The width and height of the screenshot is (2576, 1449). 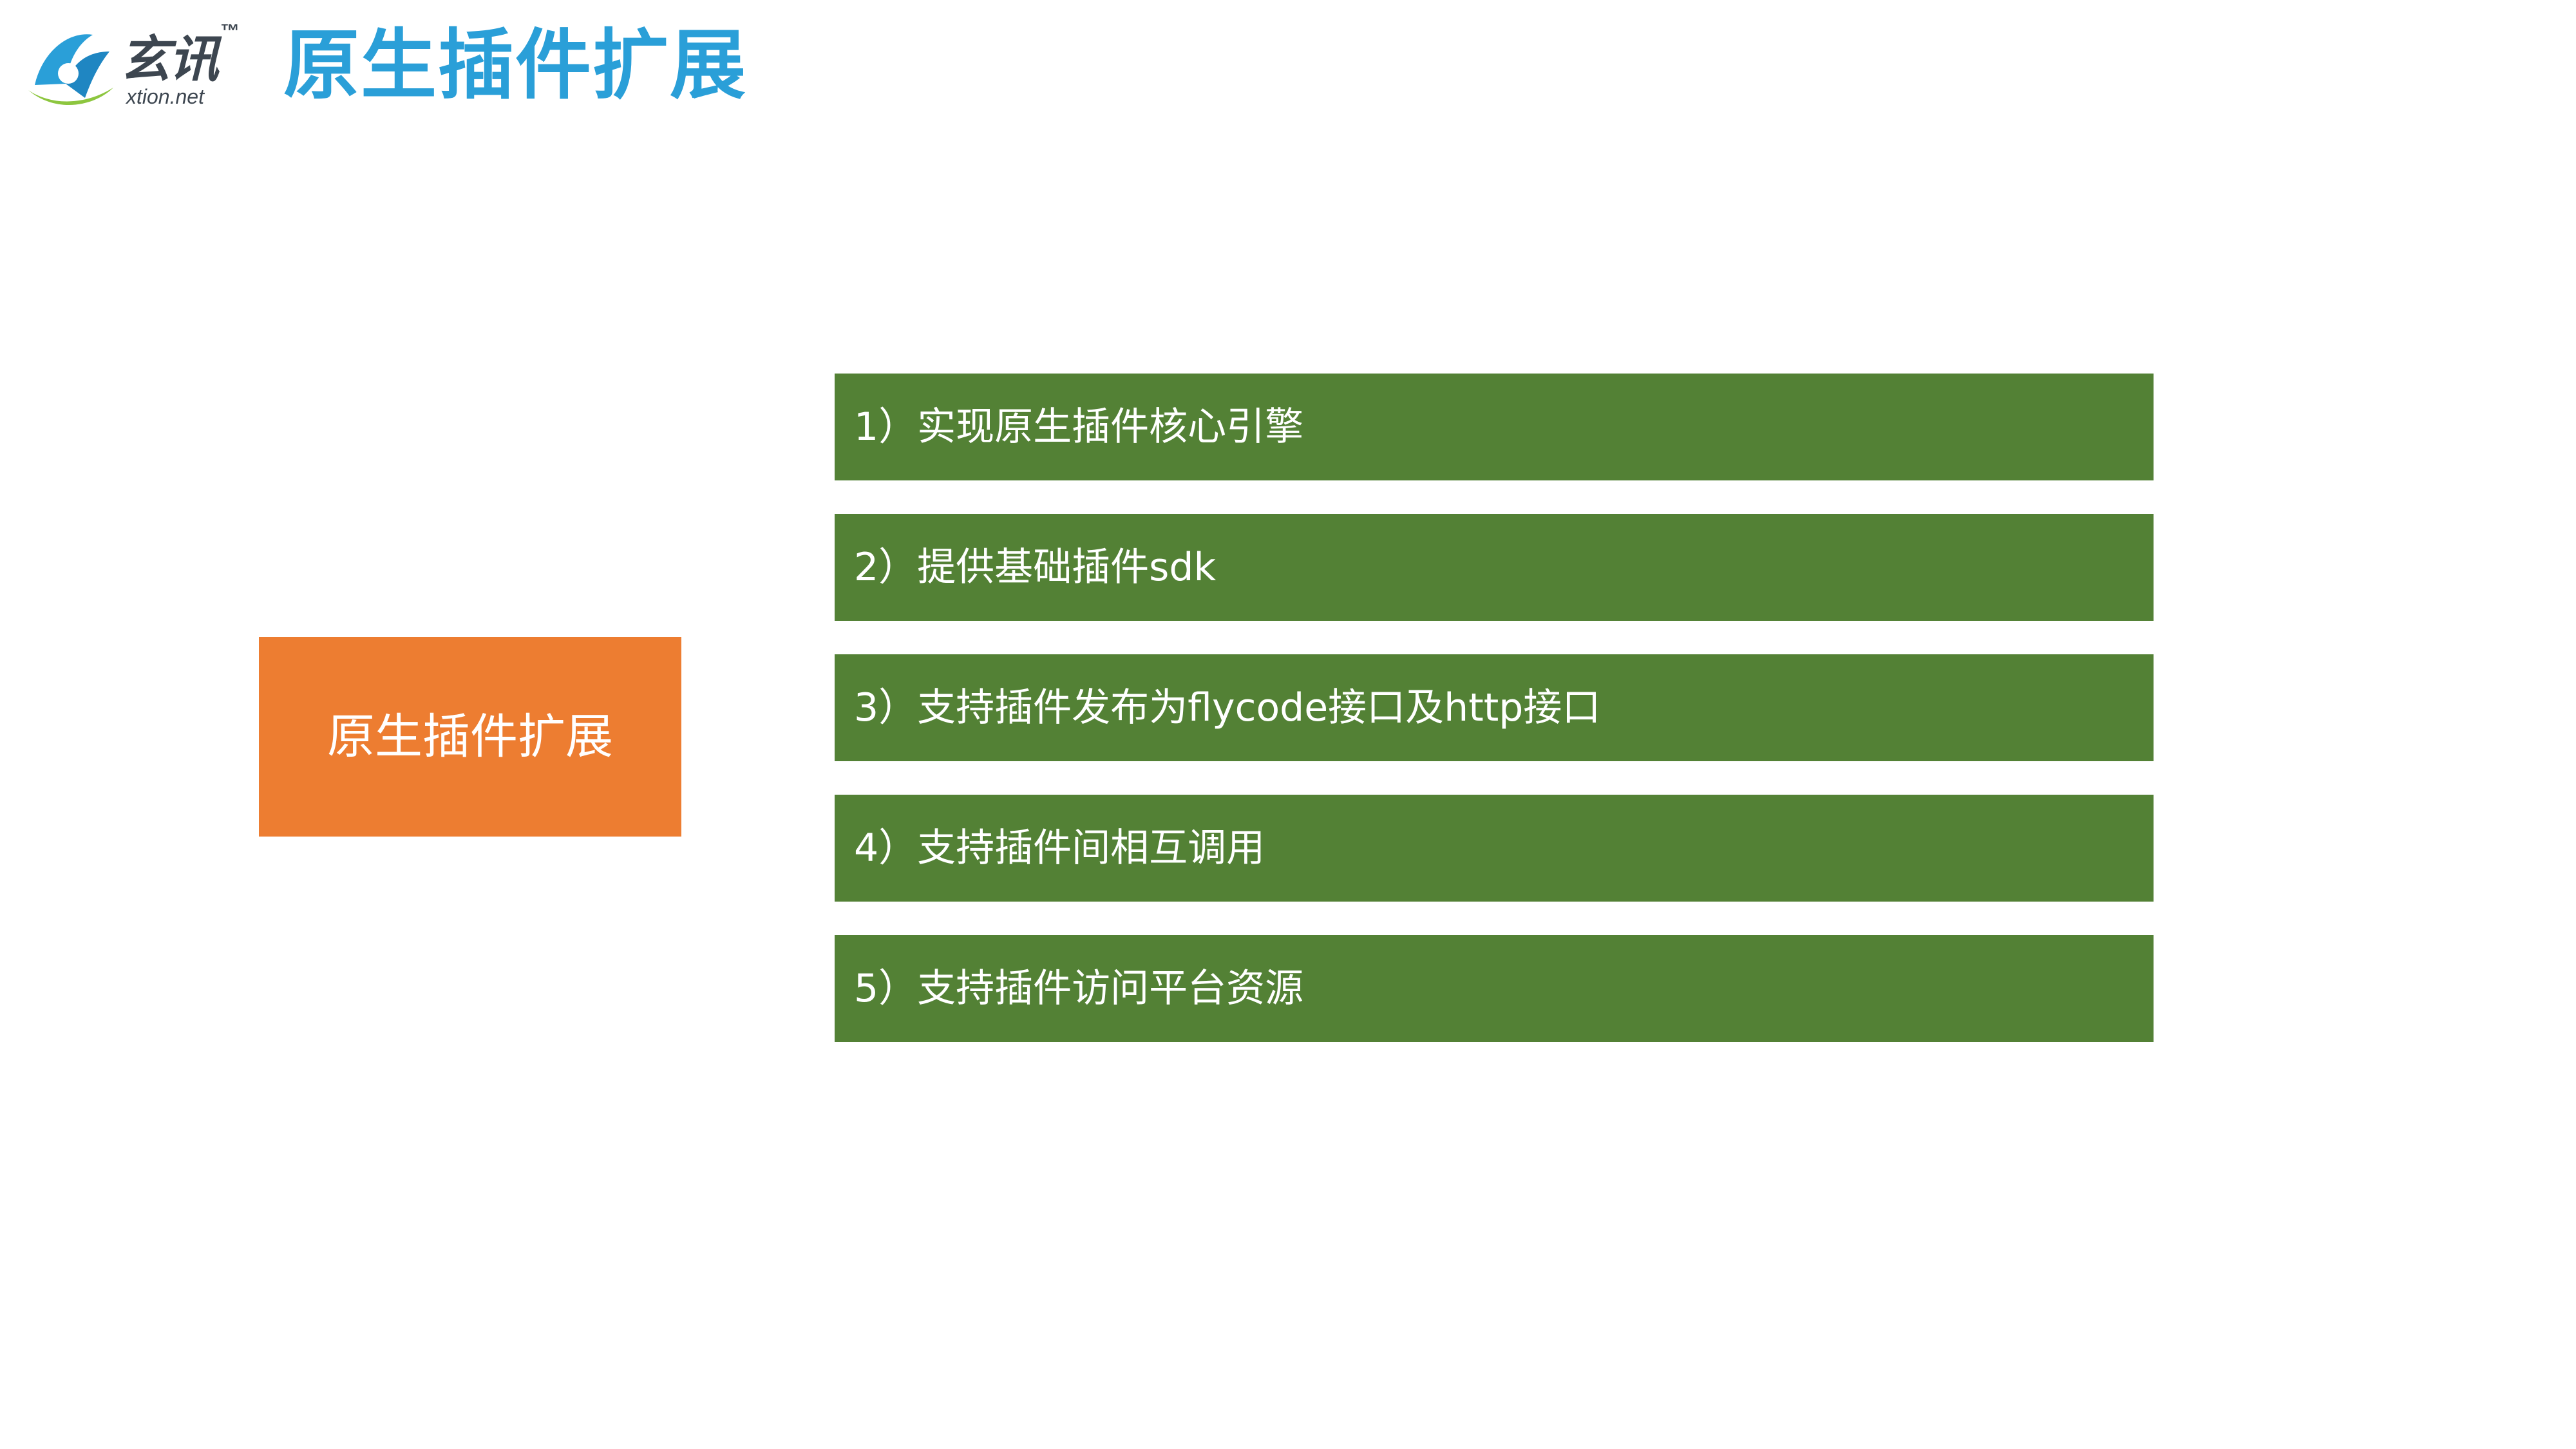 I want to click on feature-item: 3）支持插件发布为flycode接口及http接口, so click(x=1494, y=708).